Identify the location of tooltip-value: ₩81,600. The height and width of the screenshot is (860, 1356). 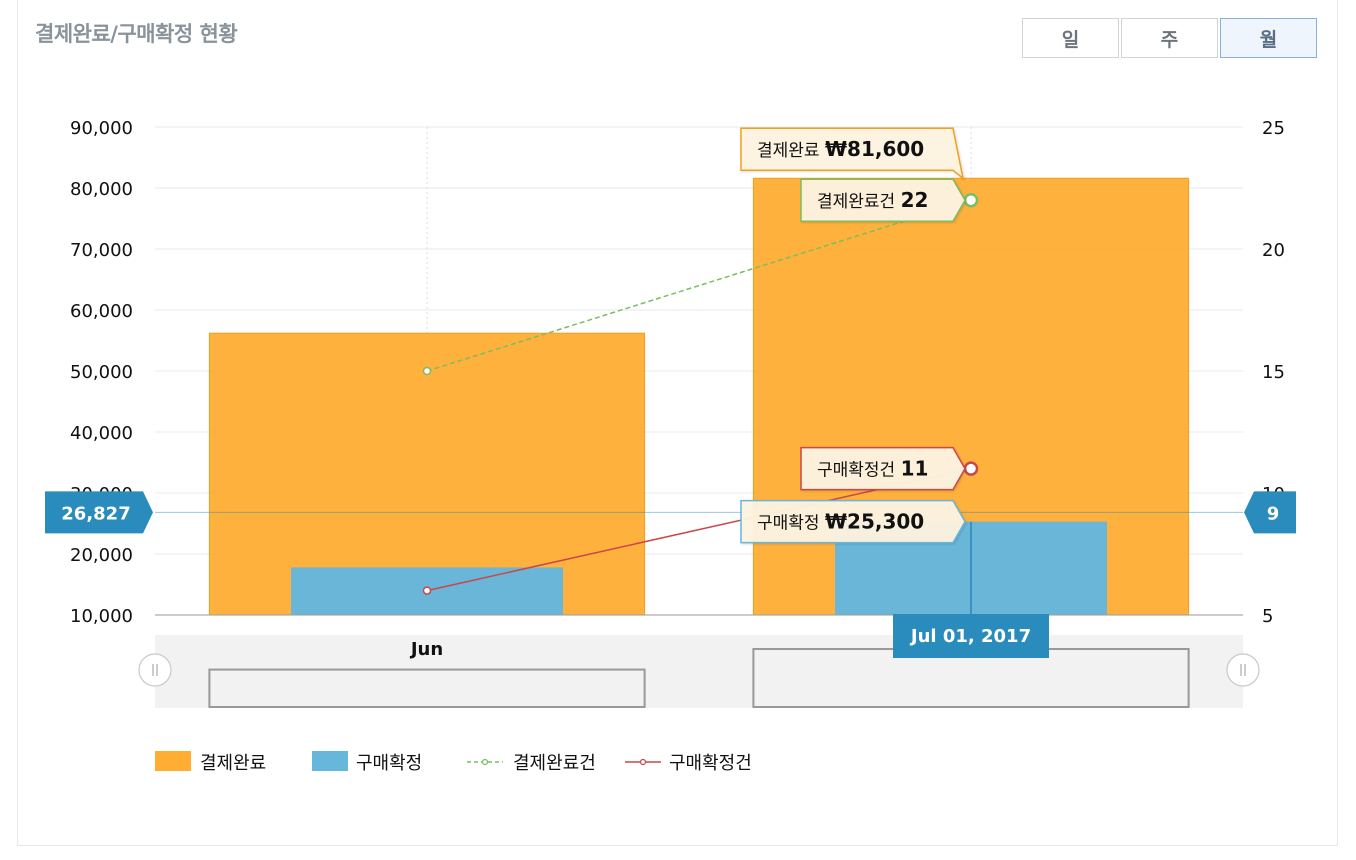
(874, 149).